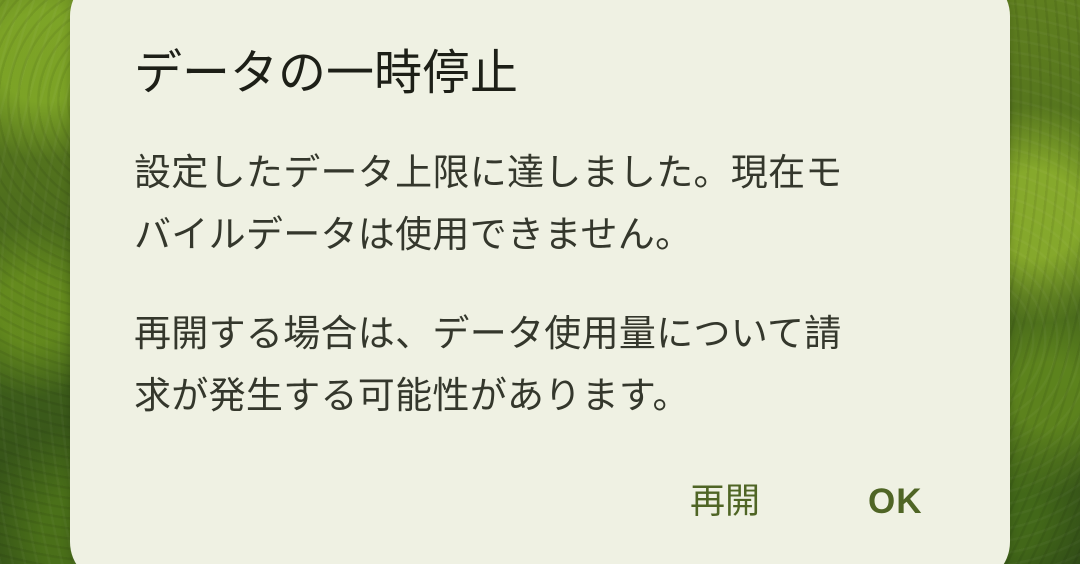 This screenshot has width=1080, height=564. I want to click on resume-button: 再開, so click(725, 502).